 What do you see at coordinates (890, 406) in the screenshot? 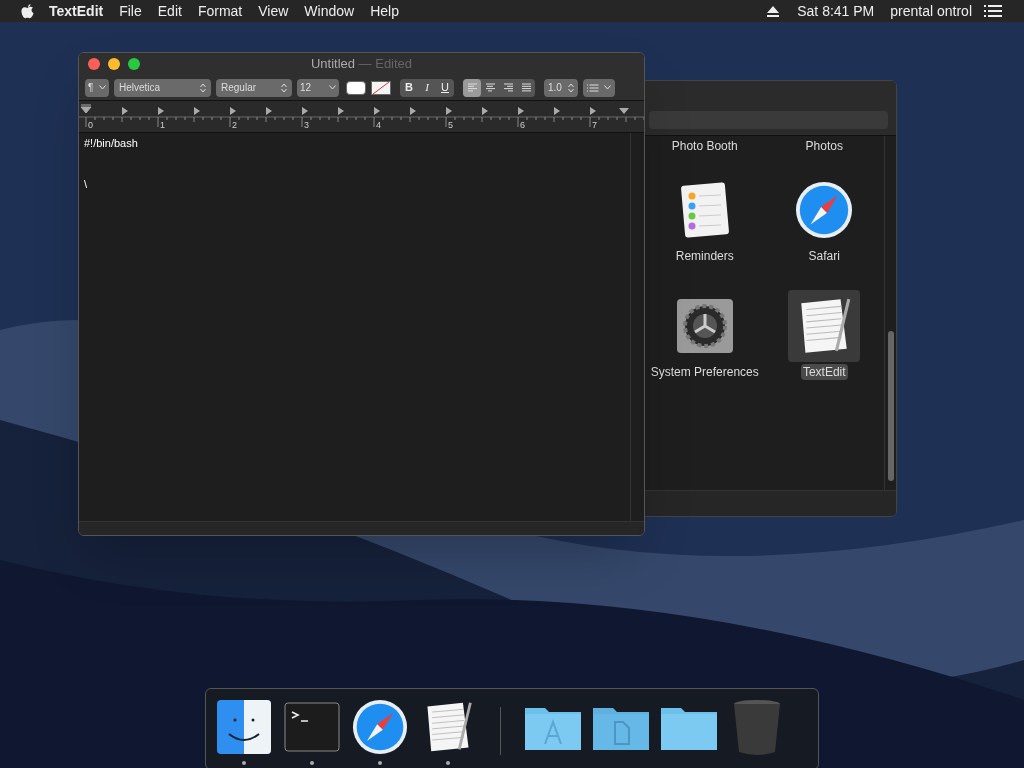
I see `scroll-thumb` at bounding box center [890, 406].